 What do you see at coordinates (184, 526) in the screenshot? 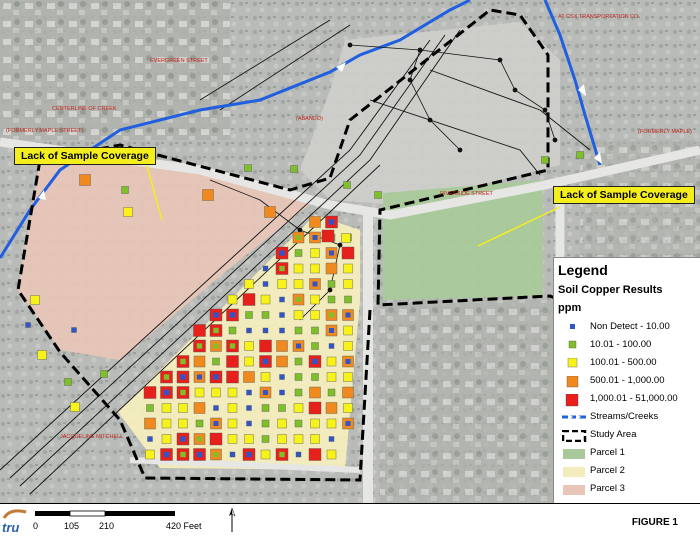
I see `scale-label: 420 Feet` at bounding box center [184, 526].